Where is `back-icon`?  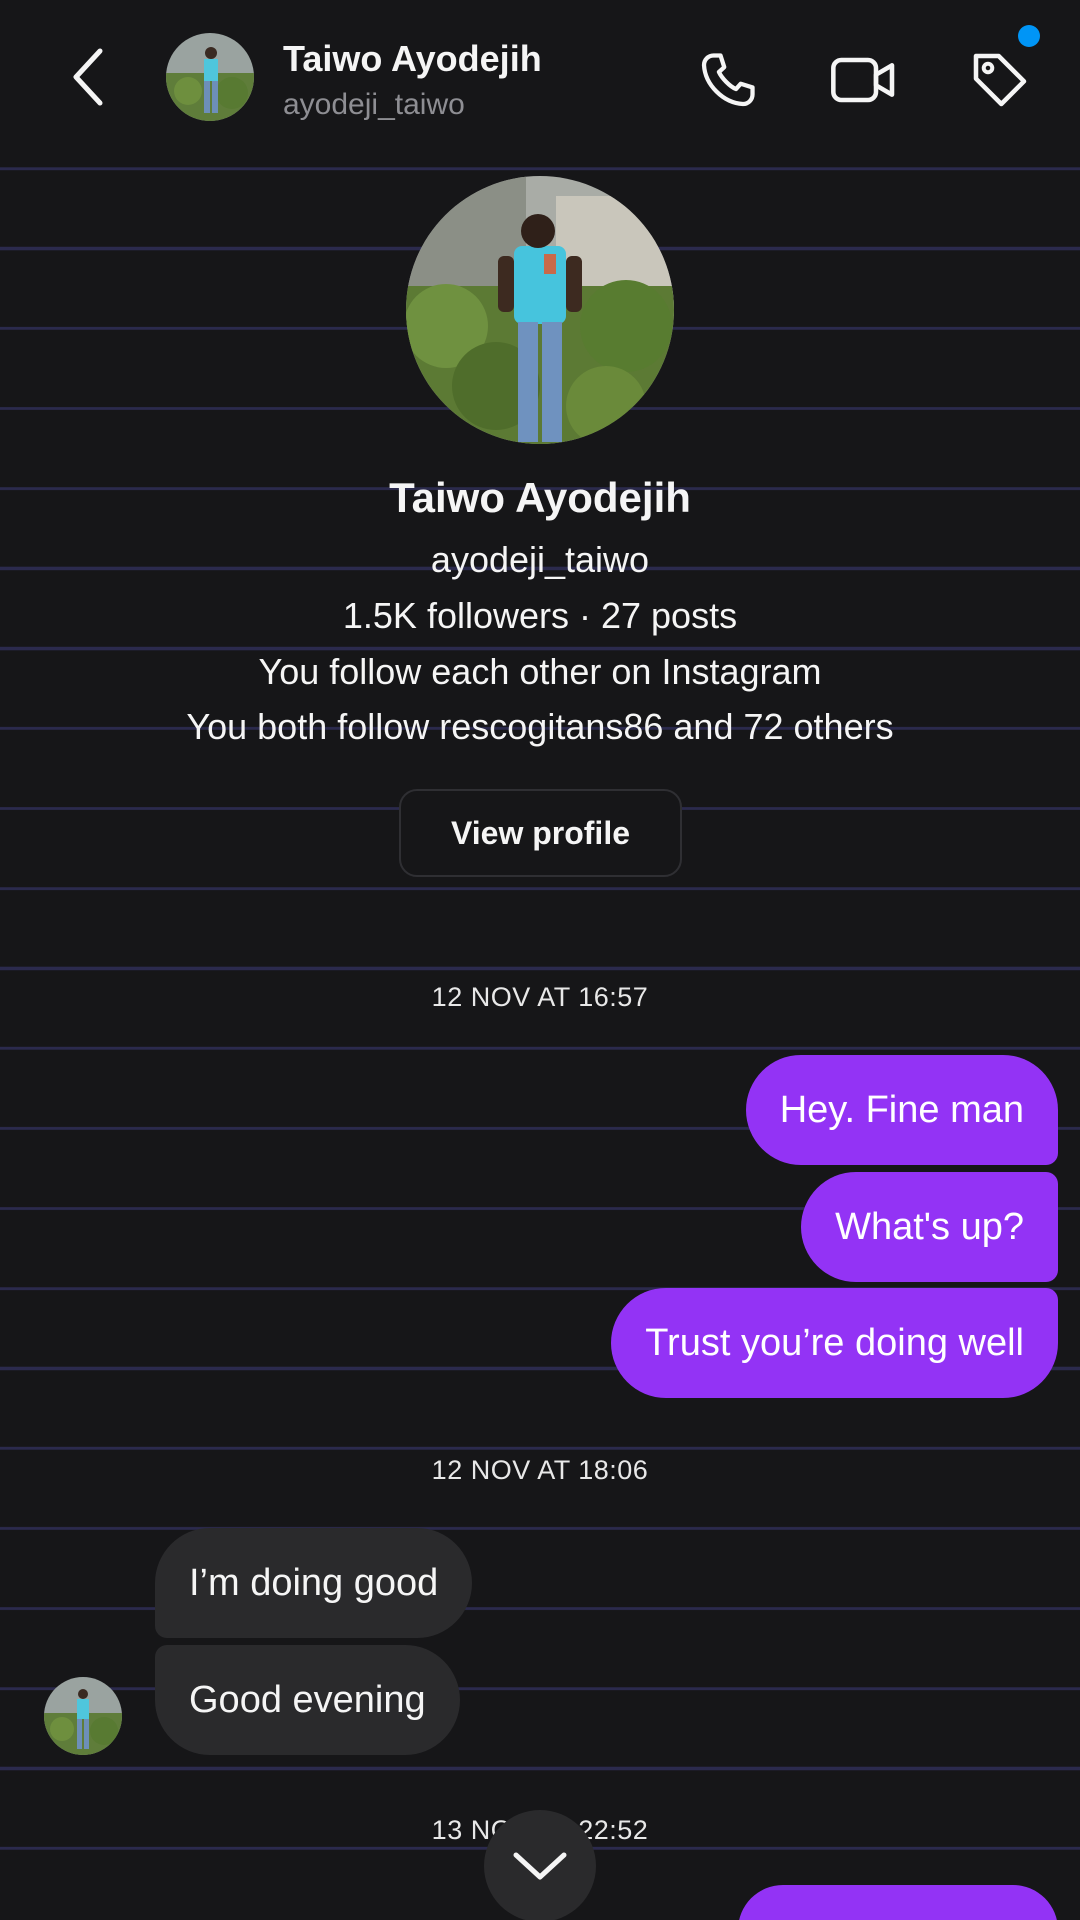 back-icon is located at coordinates (88, 77).